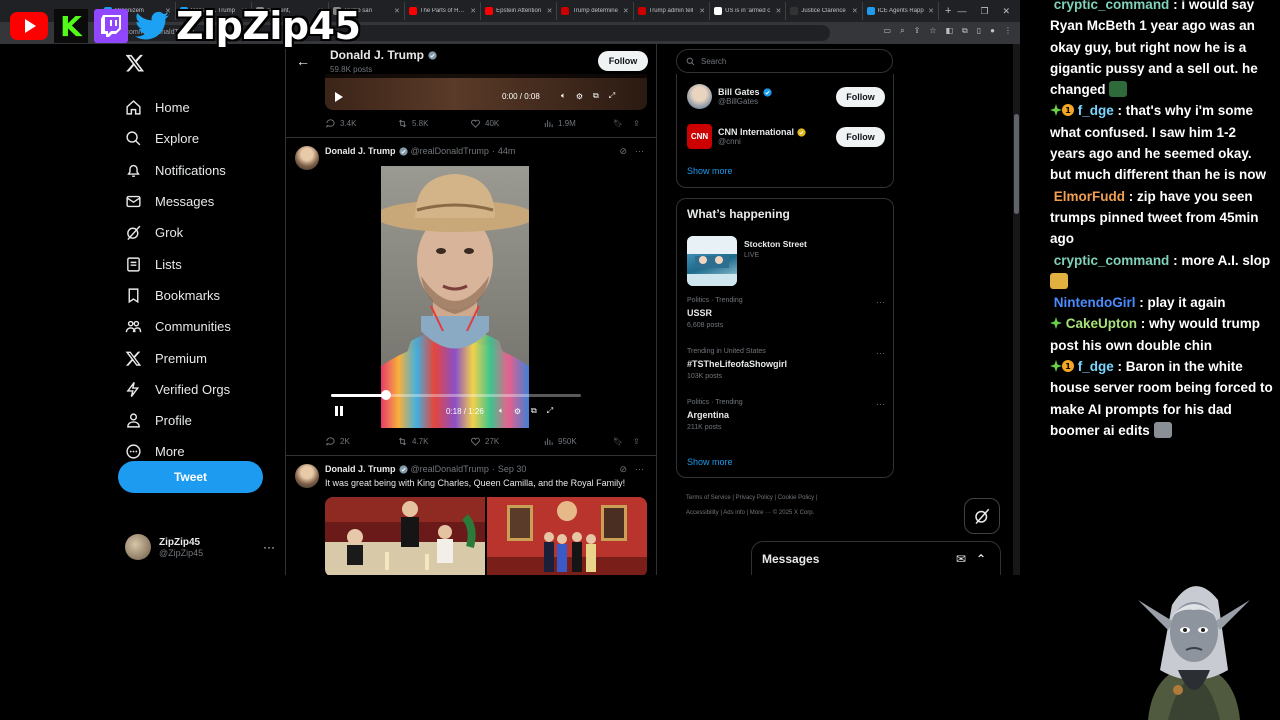 The height and width of the screenshot is (720, 1280). I want to click on nav-item-home: Home, so click(200, 107).